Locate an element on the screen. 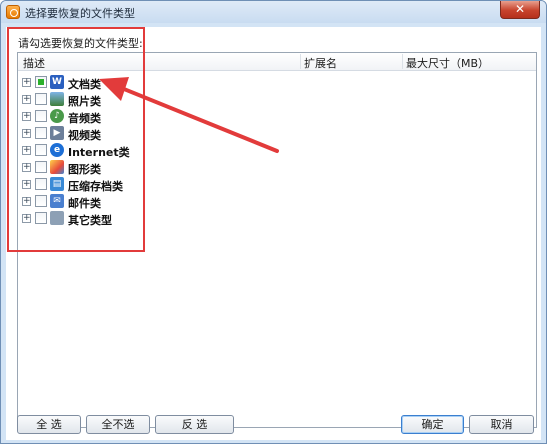 The image size is (547, 444). app-logo-icon is located at coordinates (13, 12).